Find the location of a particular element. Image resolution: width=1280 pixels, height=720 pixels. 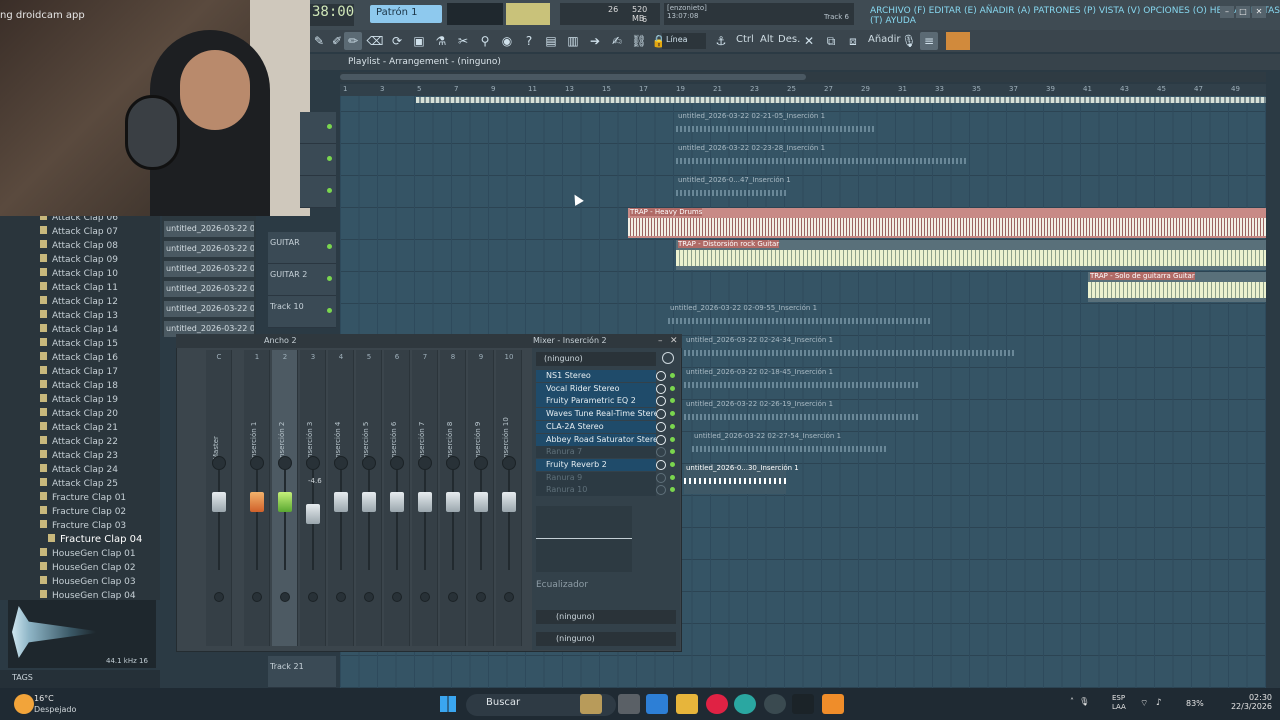

line-mode-select: Línea is located at coordinates (684, 41).